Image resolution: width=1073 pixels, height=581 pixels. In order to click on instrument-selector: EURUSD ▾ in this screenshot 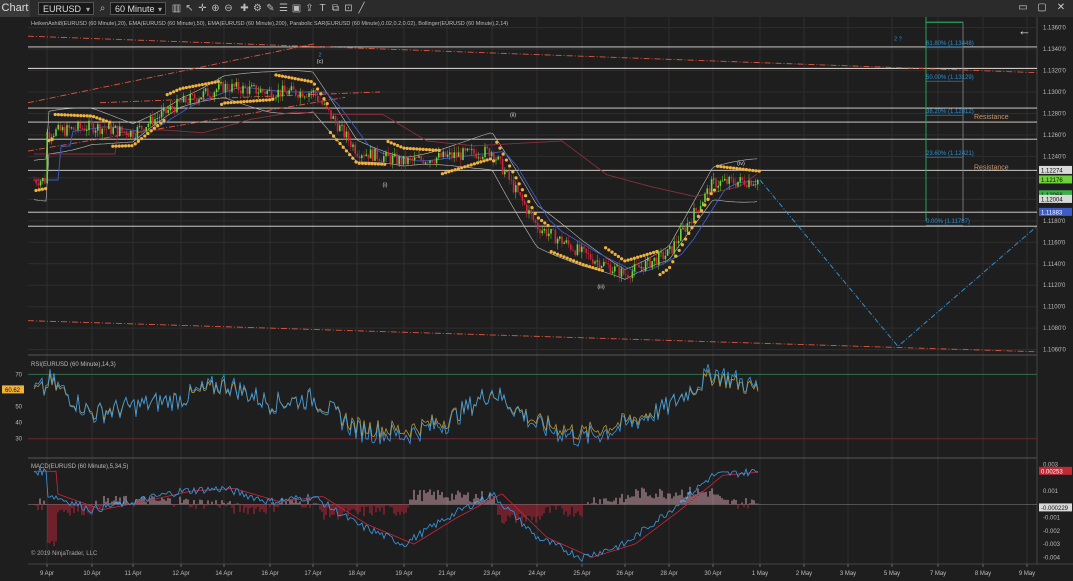, I will do `click(66, 8)`.